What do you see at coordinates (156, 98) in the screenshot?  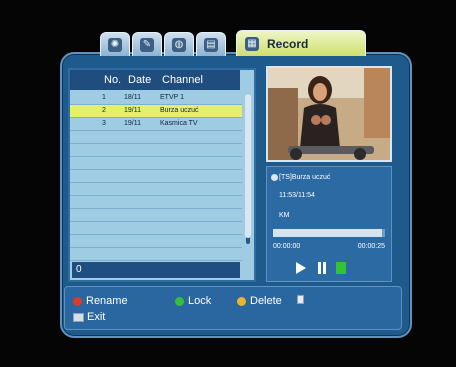 I see `list-item: 1 18/11 ETVP 1` at bounding box center [156, 98].